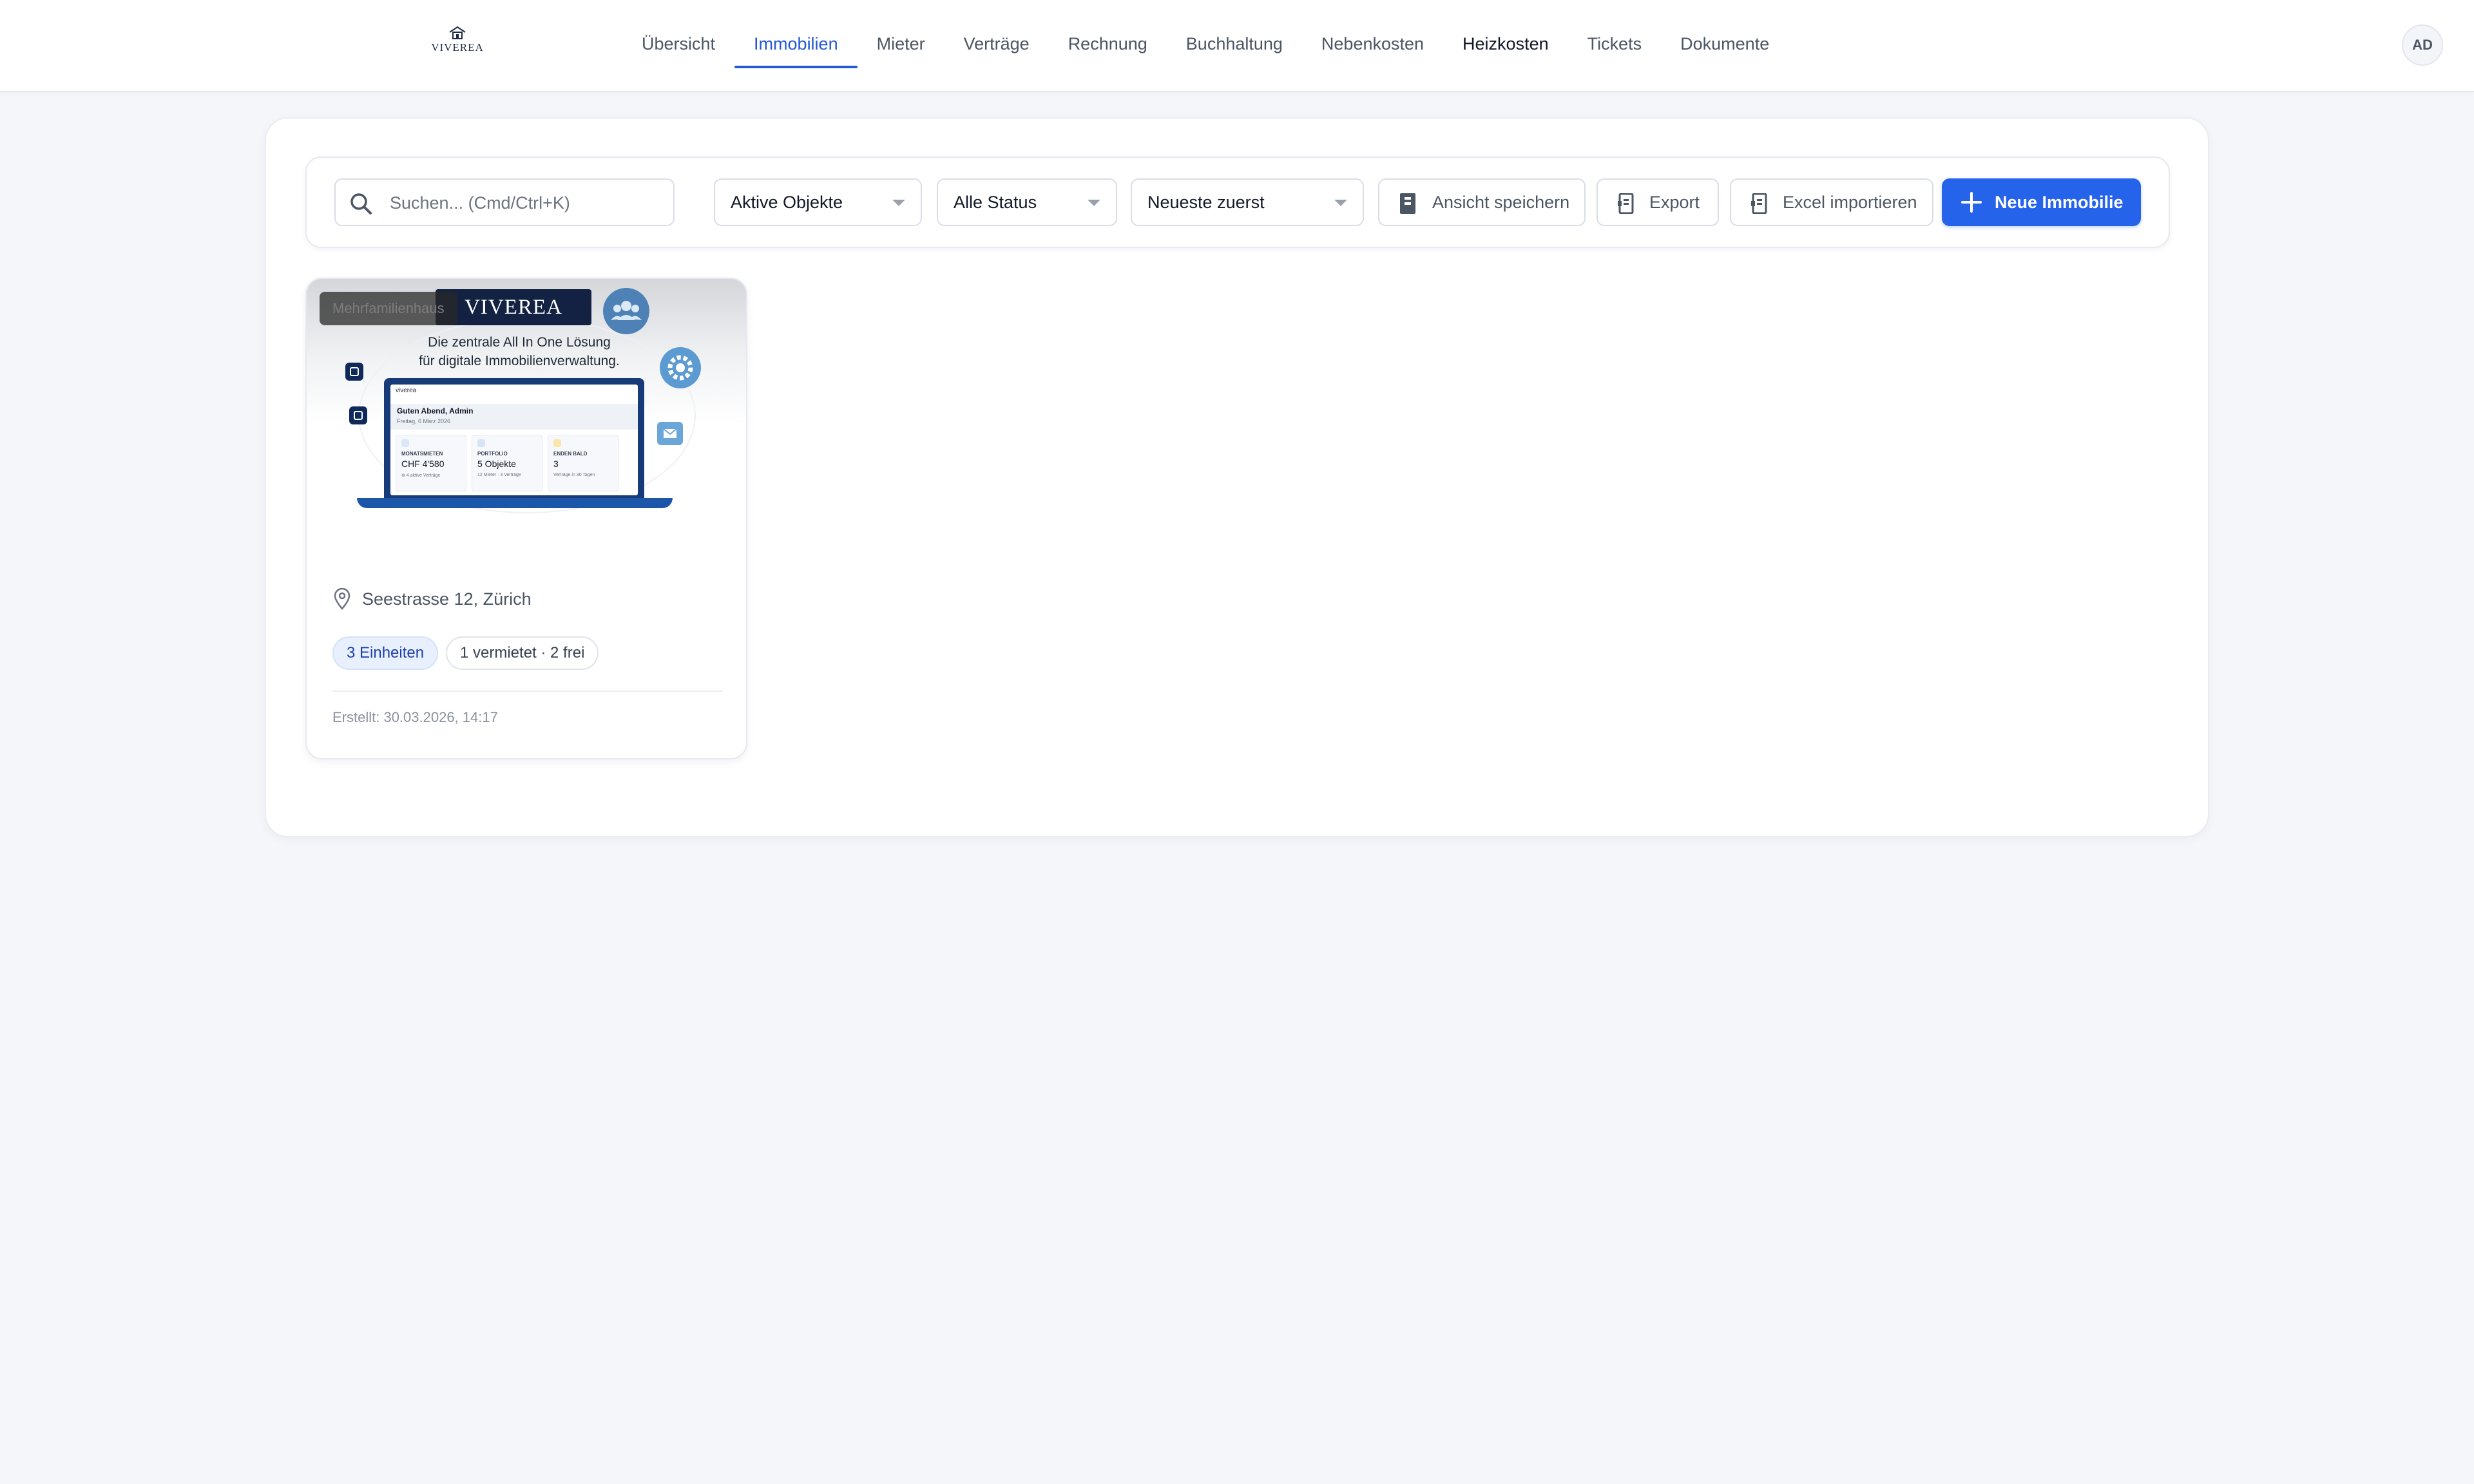 The width and height of the screenshot is (2474, 1484). Describe the element at coordinates (1850, 202) in the screenshot. I see `excel-import-label: Excel importieren` at that location.